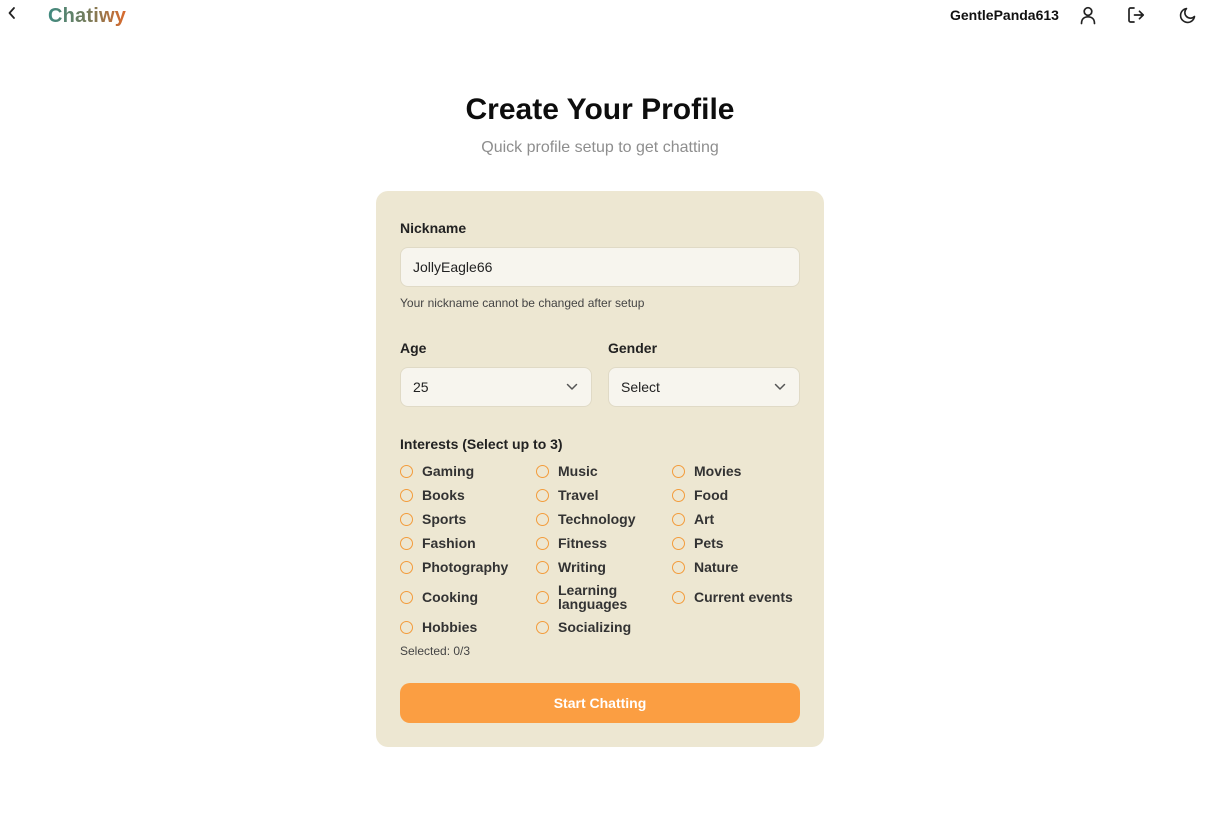  Describe the element at coordinates (693, 519) in the screenshot. I see `interest-option-art: Art` at that location.